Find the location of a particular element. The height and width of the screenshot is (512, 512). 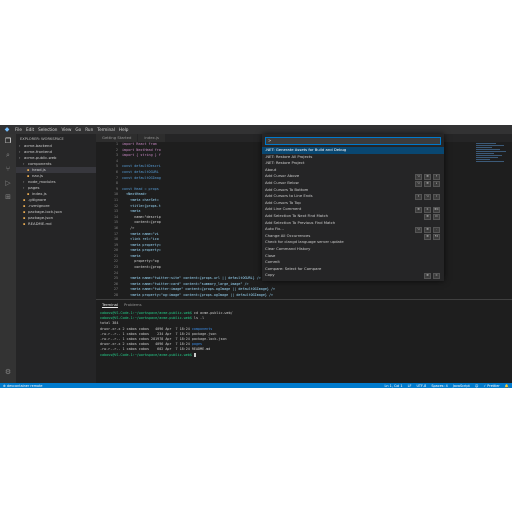

command-item: Add Cursor Above ⌥ ⌘ ↑ is located at coordinates (353, 177).